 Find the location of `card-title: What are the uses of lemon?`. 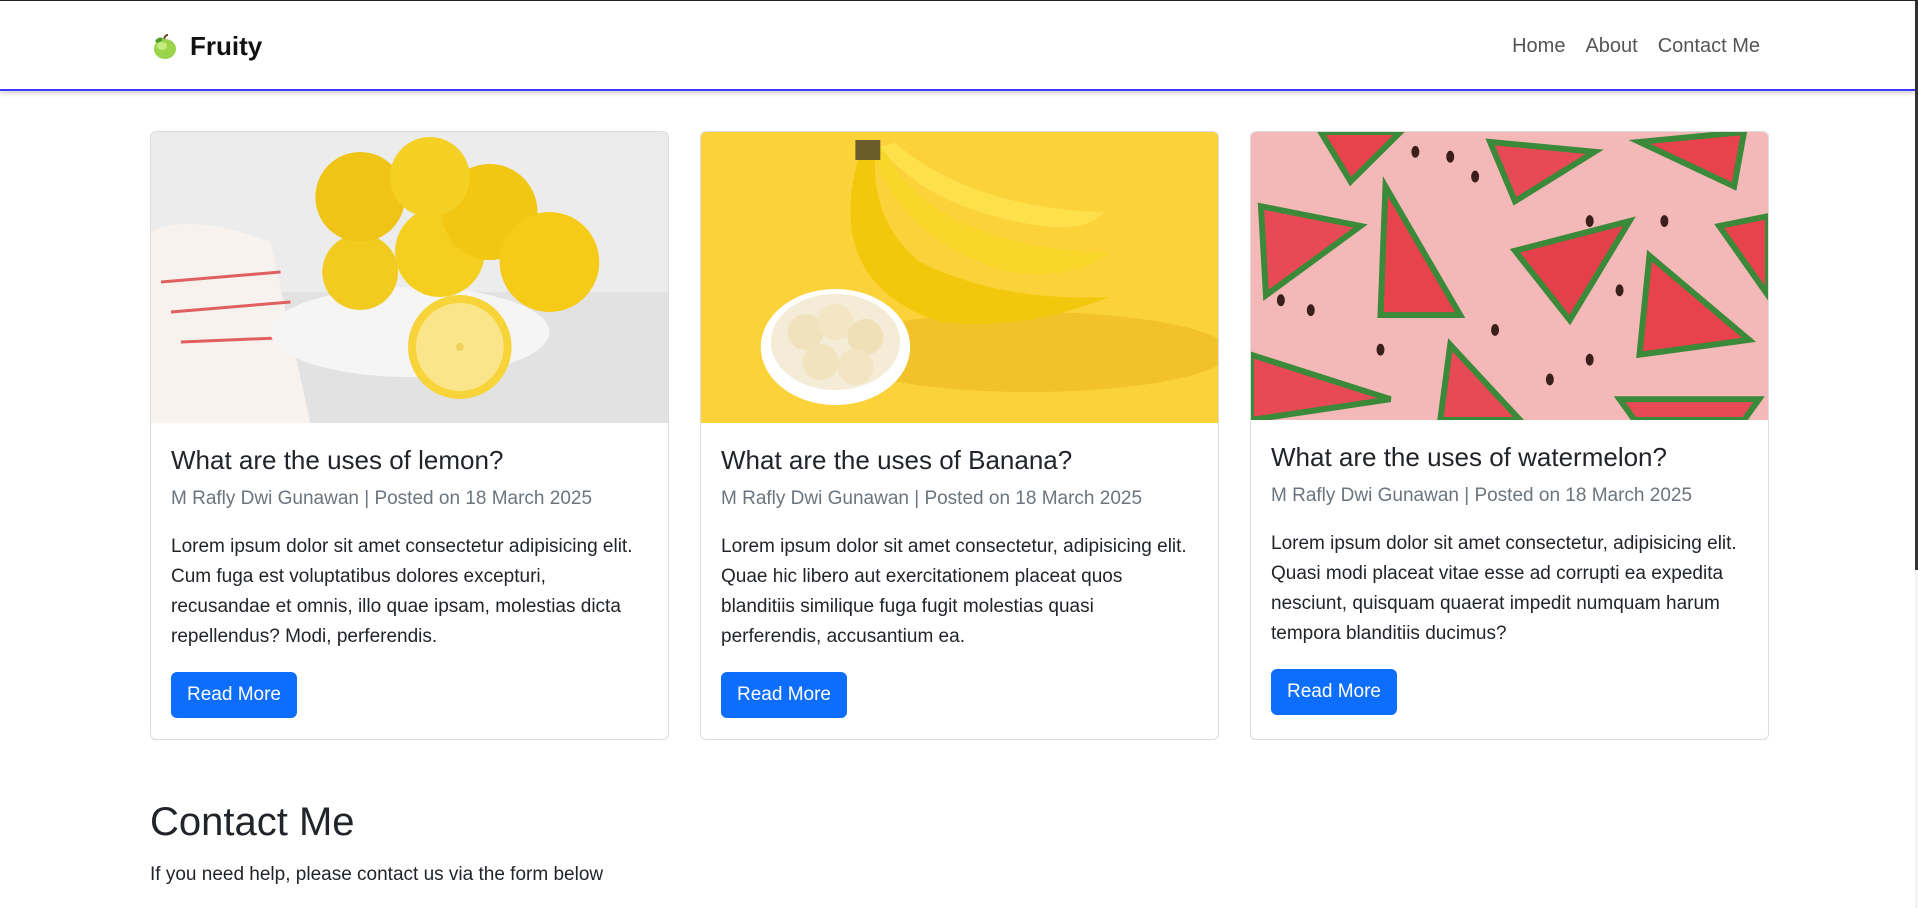

card-title: What are the uses of lemon? is located at coordinates (337, 460).